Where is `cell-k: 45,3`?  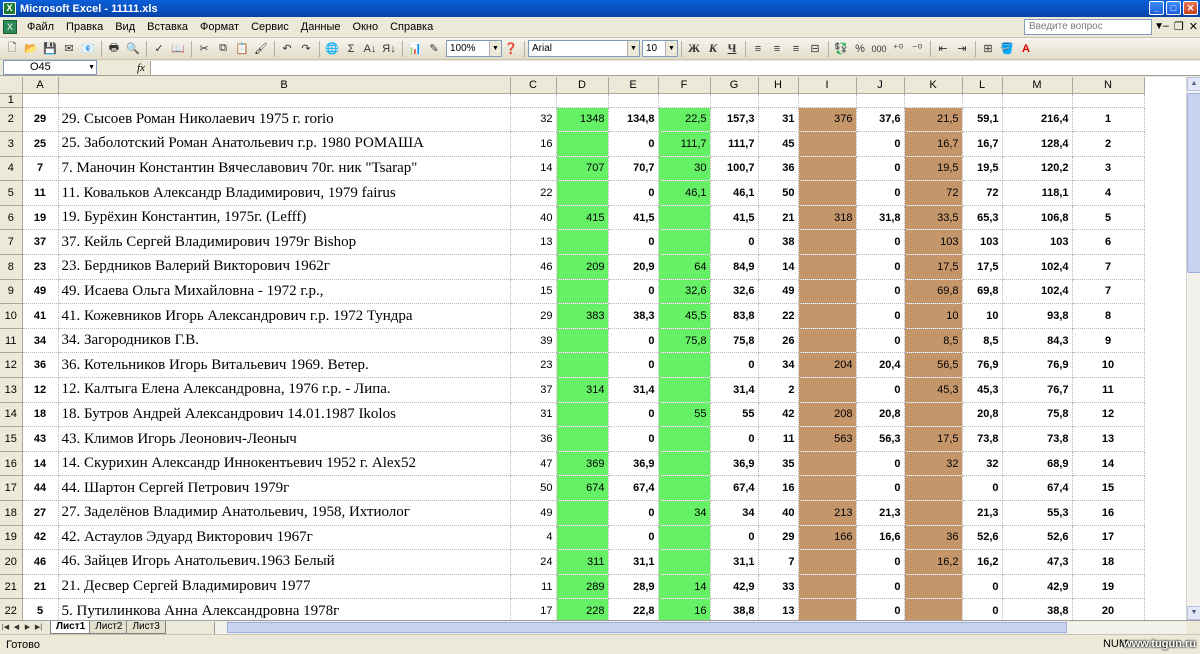
cell-k: 45,3 is located at coordinates (933, 390).